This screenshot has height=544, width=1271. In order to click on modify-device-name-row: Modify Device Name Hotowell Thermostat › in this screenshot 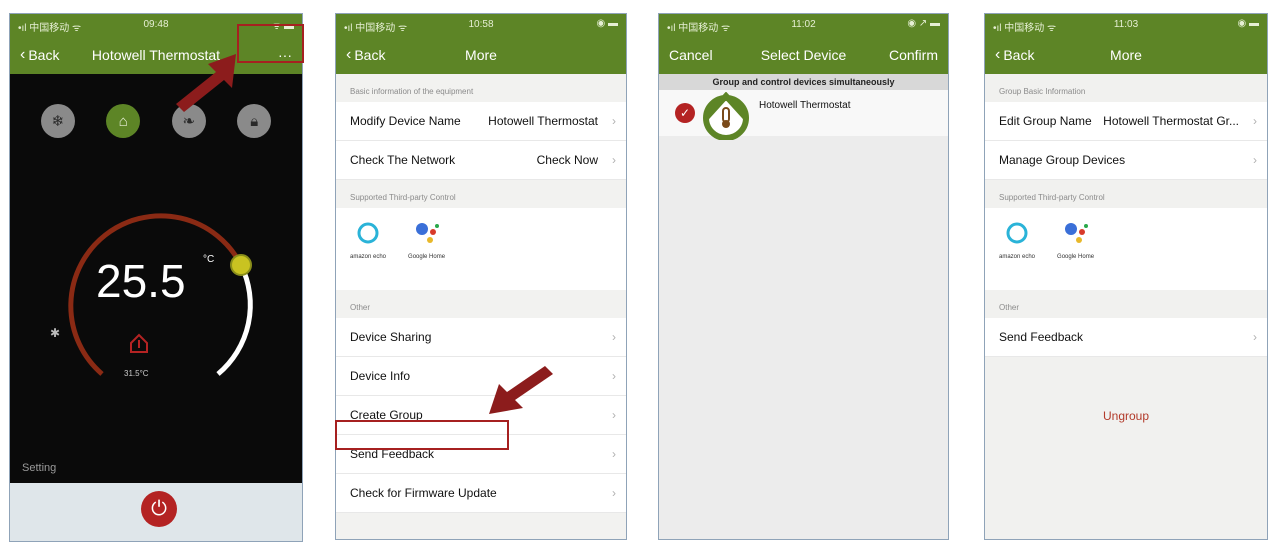, I will do `click(481, 121)`.